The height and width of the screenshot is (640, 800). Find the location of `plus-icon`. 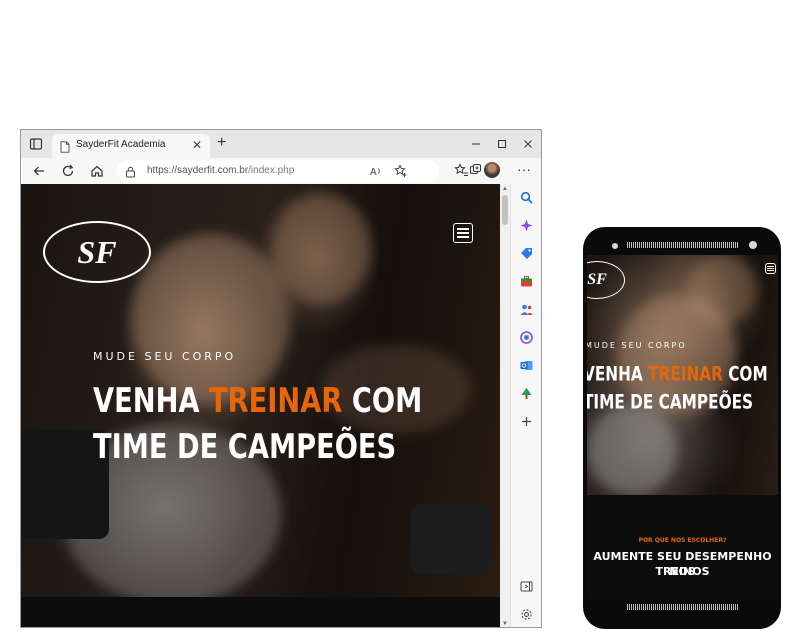

plus-icon is located at coordinates (526, 421).